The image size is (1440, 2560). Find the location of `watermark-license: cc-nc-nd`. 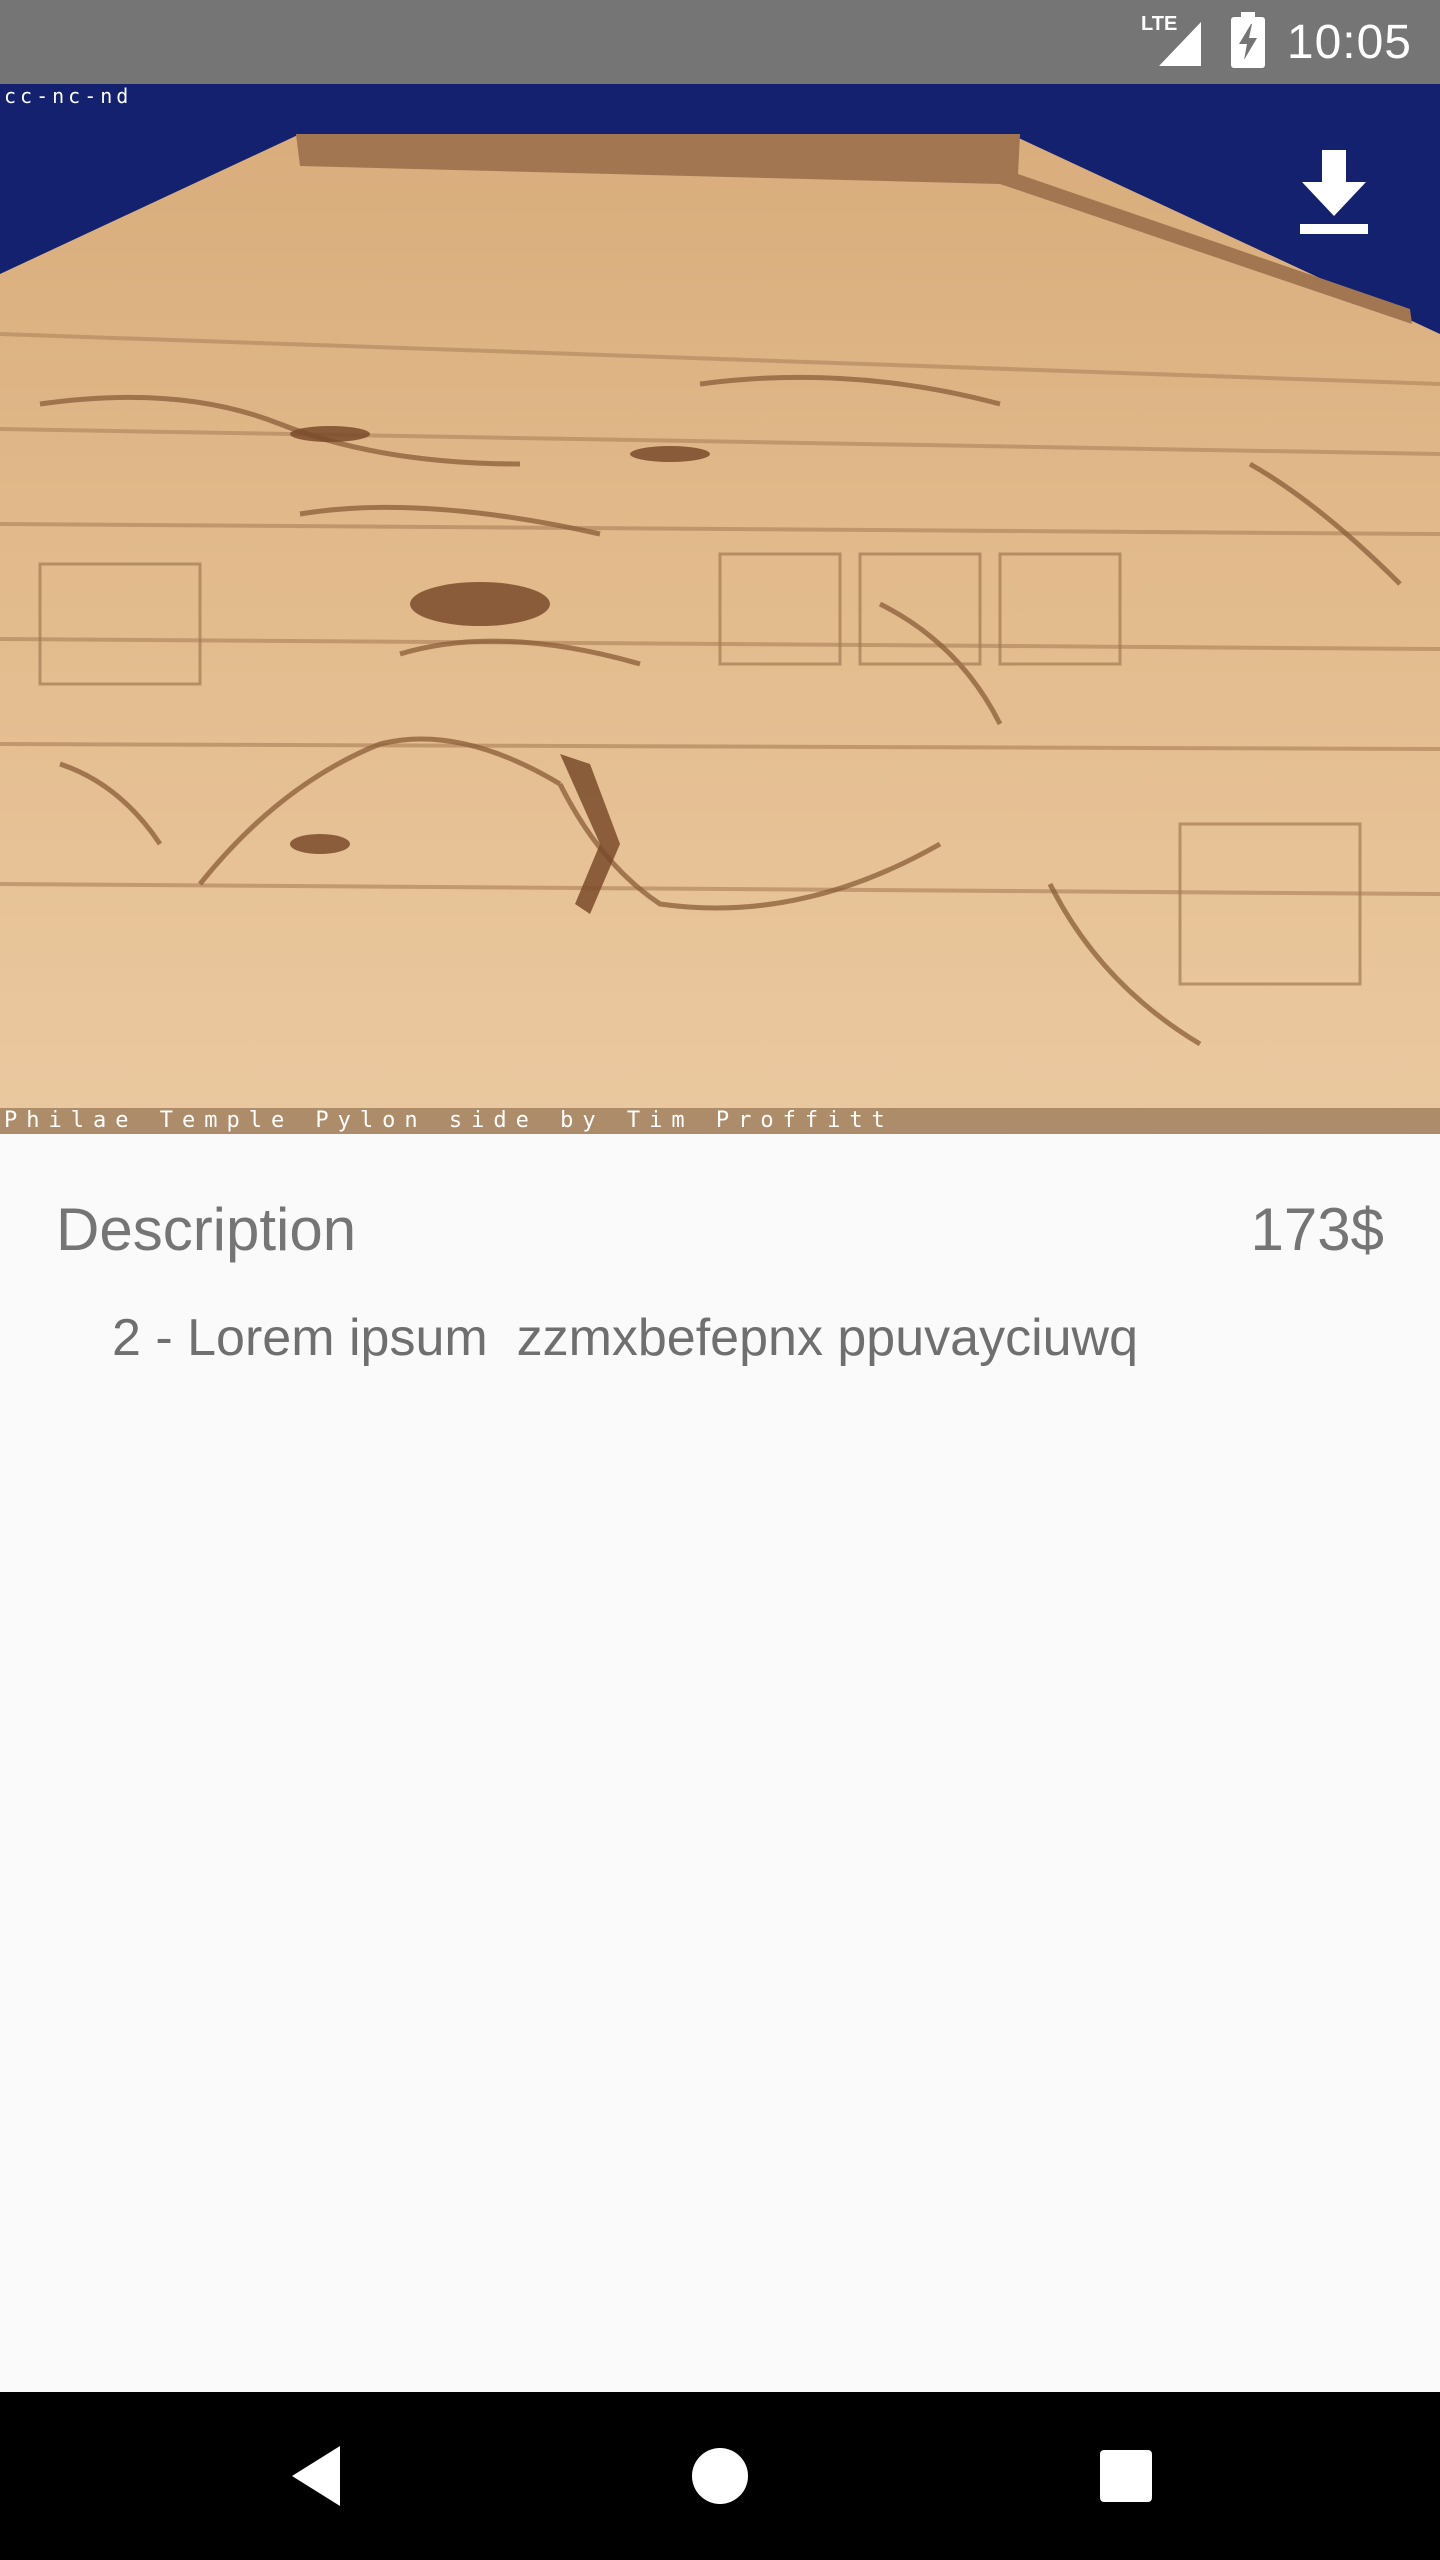

watermark-license: cc-nc-nd is located at coordinates (68, 96).